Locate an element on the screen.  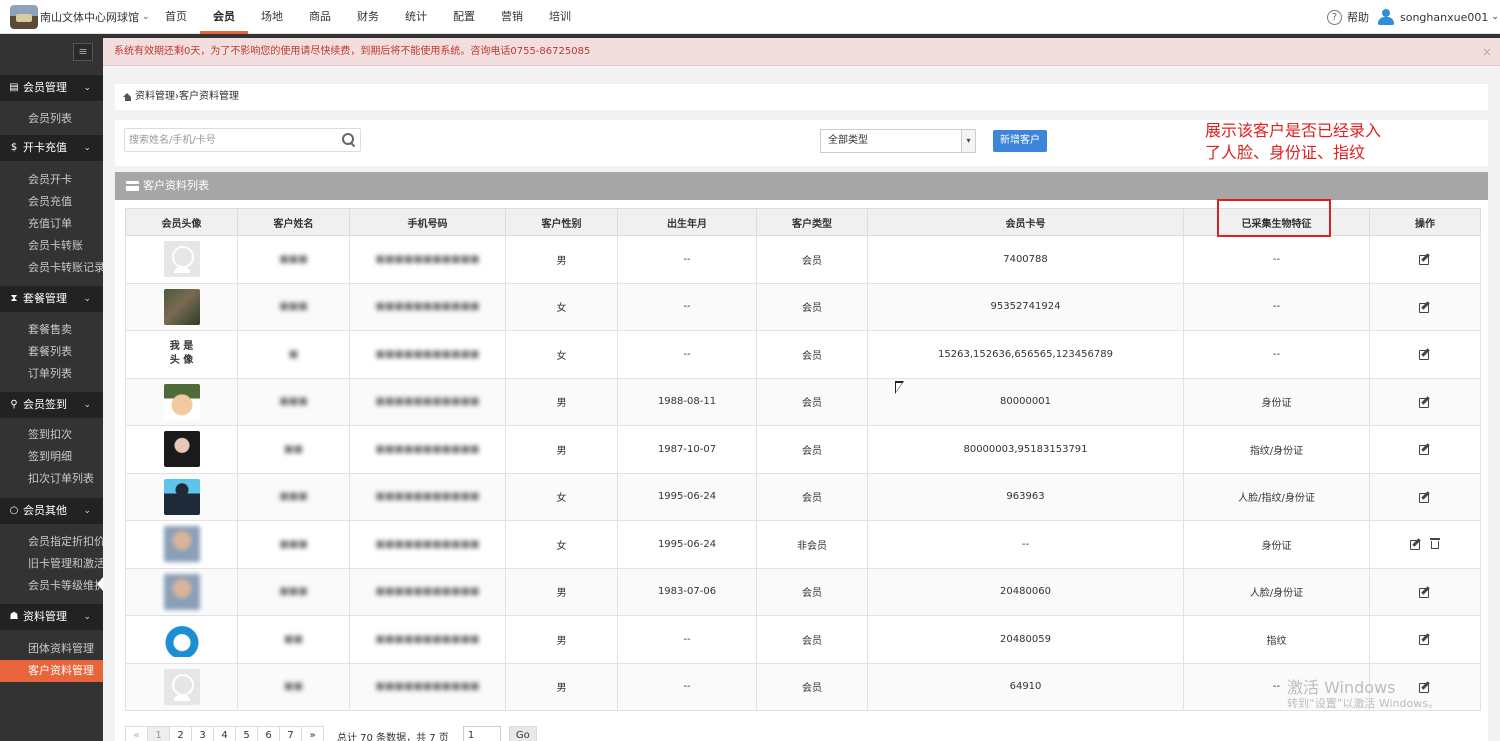
sidebar-item: 会员开卡 is located at coordinates (51, 180).